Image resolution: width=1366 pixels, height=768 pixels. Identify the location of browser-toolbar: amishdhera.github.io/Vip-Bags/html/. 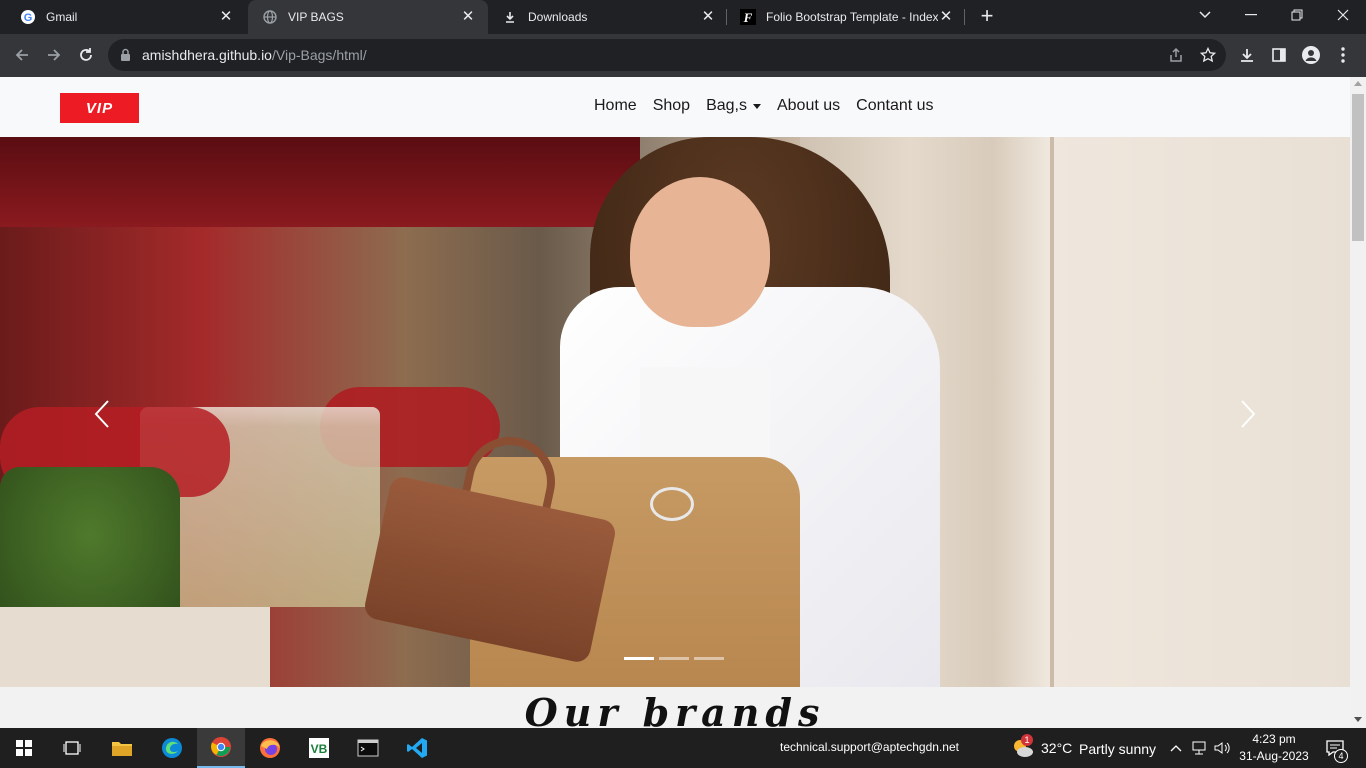
(683, 55).